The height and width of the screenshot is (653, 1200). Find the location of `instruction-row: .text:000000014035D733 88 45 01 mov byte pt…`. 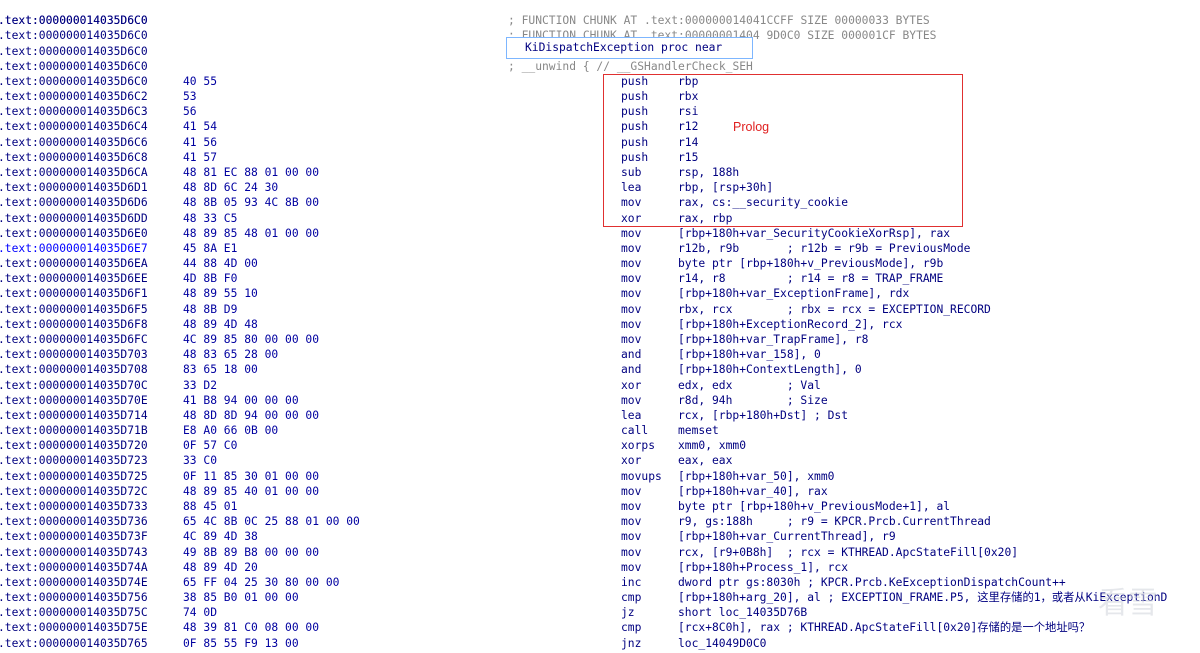

instruction-row: .text:000000014035D733 88 45 01 mov byte pt… is located at coordinates (600, 506).